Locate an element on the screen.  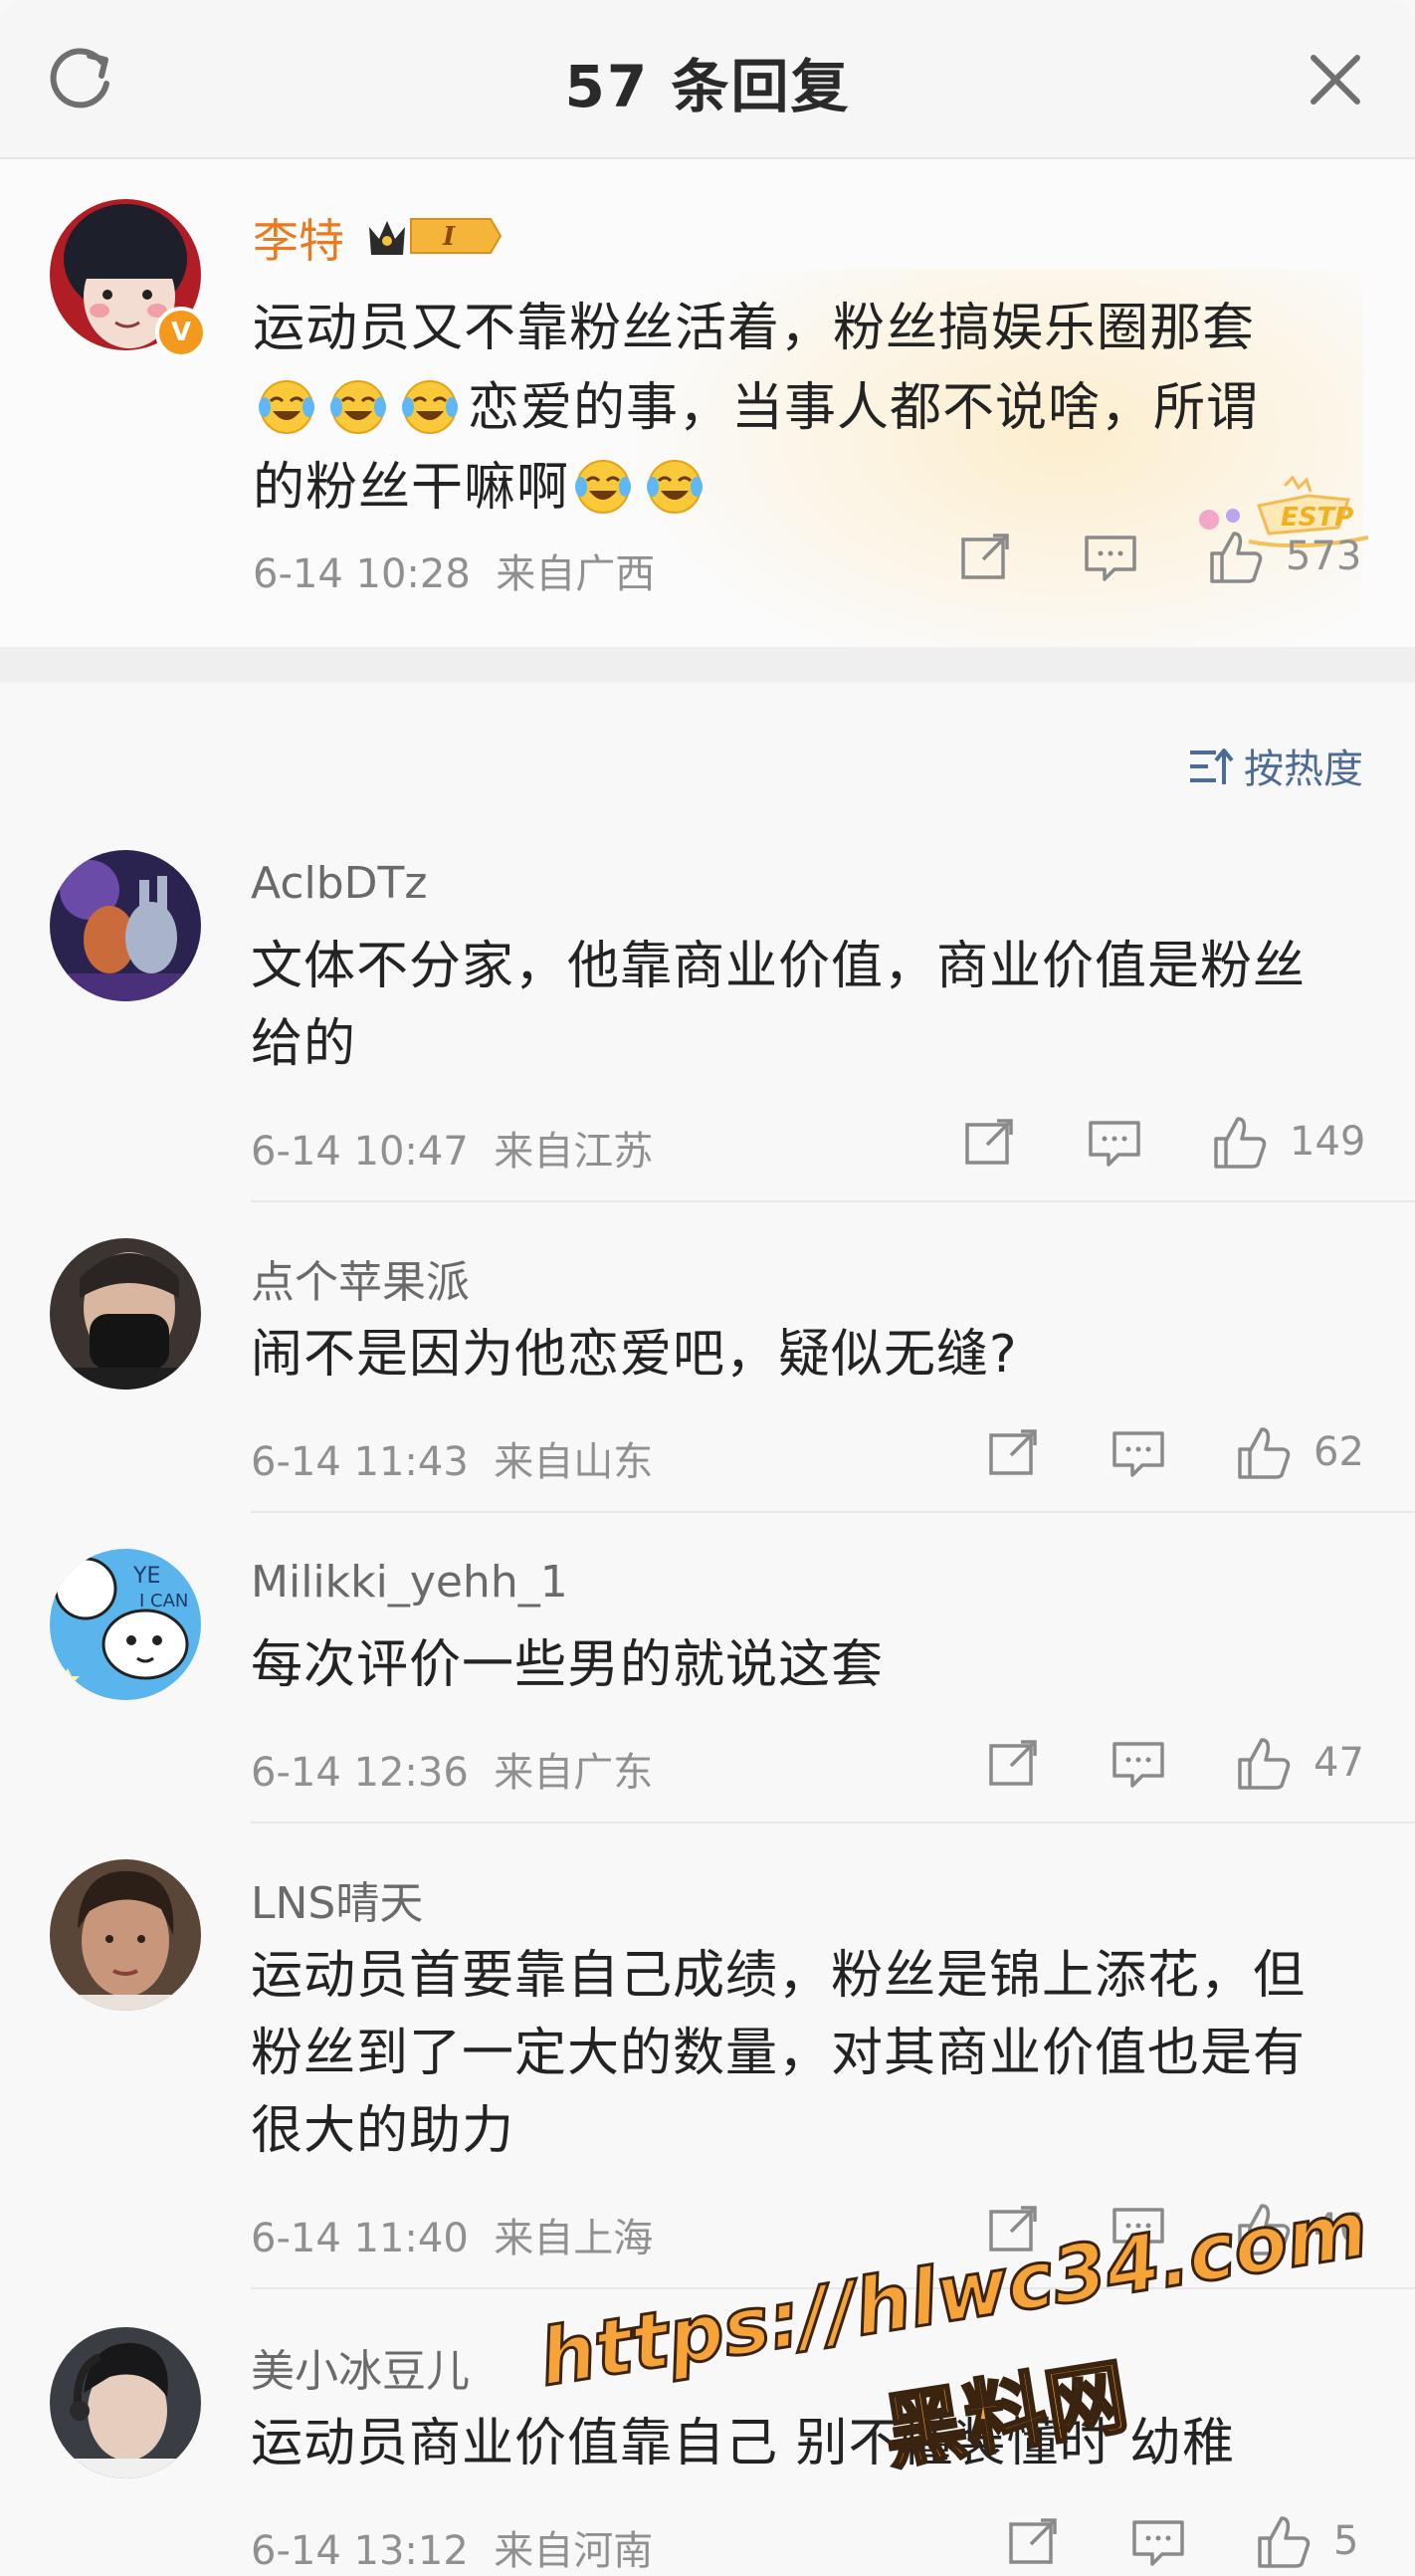
comment-meta: 6-14 11:40 来自上海 is located at coordinates (452, 2234).